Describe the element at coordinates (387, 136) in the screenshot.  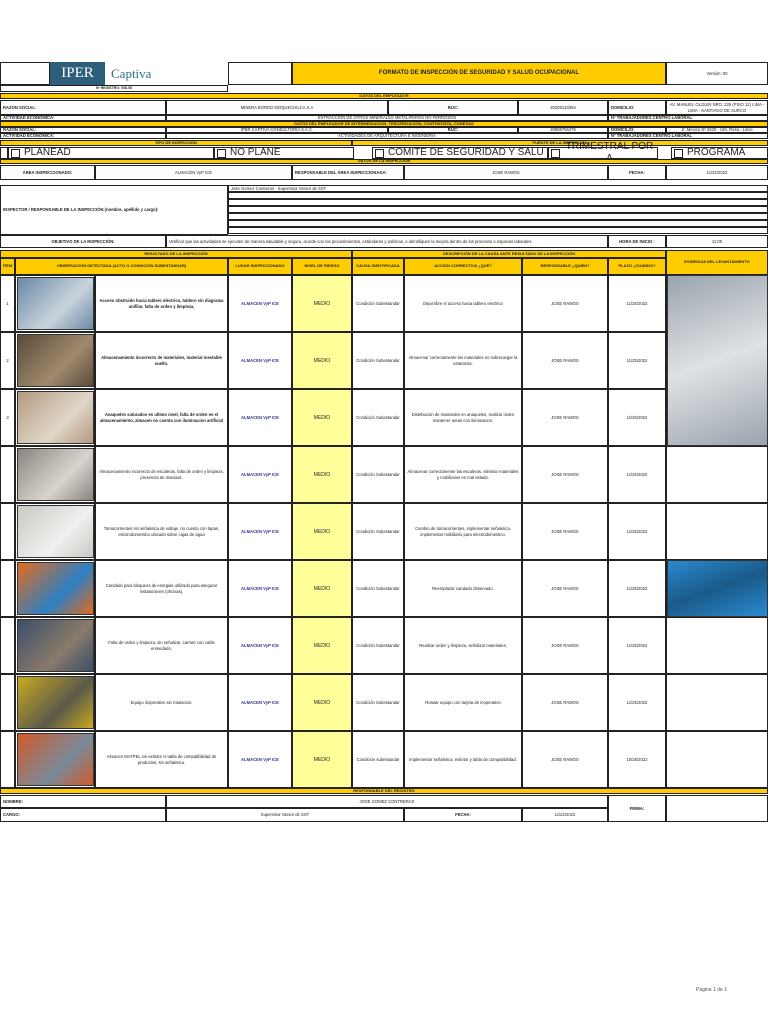
I see `intermediary-activity: ACTIVIDADES DE ARQUITECTURA E INGENIERIA` at that location.